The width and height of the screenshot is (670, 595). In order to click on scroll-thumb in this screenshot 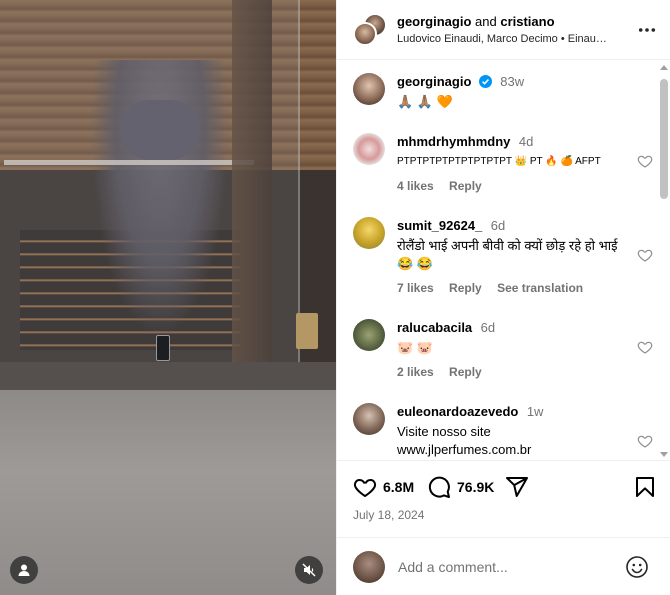, I will do `click(664, 139)`.